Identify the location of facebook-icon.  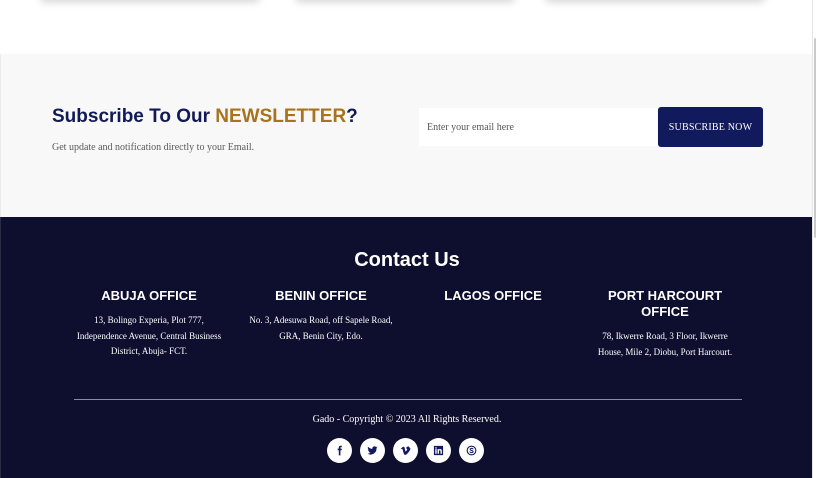
(339, 450).